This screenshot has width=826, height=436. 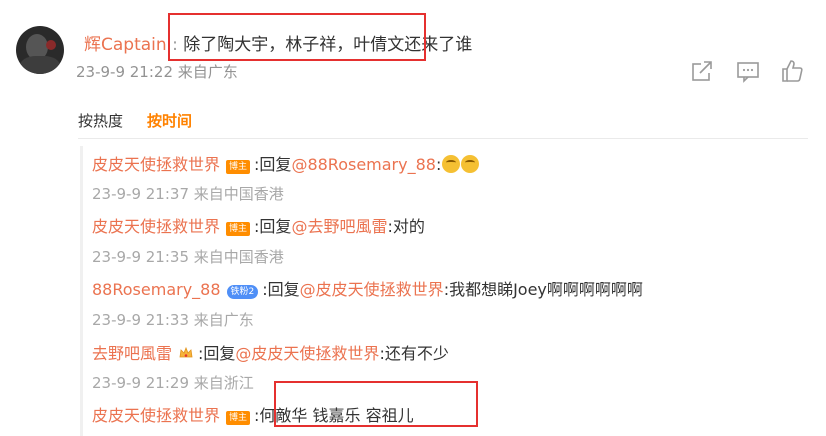 What do you see at coordinates (339, 226) in the screenshot?
I see `reply-mention: @去野吧風雷` at bounding box center [339, 226].